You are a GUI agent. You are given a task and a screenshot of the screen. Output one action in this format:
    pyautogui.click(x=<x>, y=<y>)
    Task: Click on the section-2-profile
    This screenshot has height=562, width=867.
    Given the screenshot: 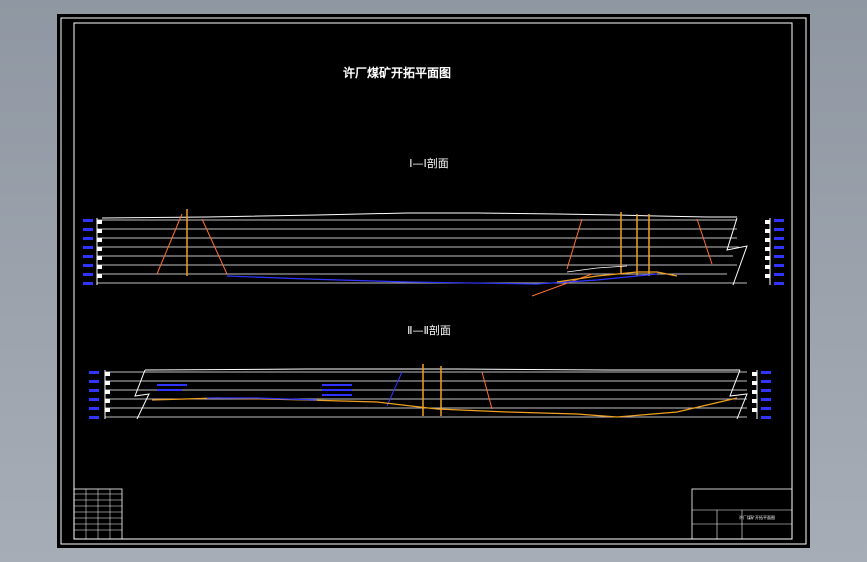 What is the action you would take?
    pyautogui.click(x=430, y=392)
    